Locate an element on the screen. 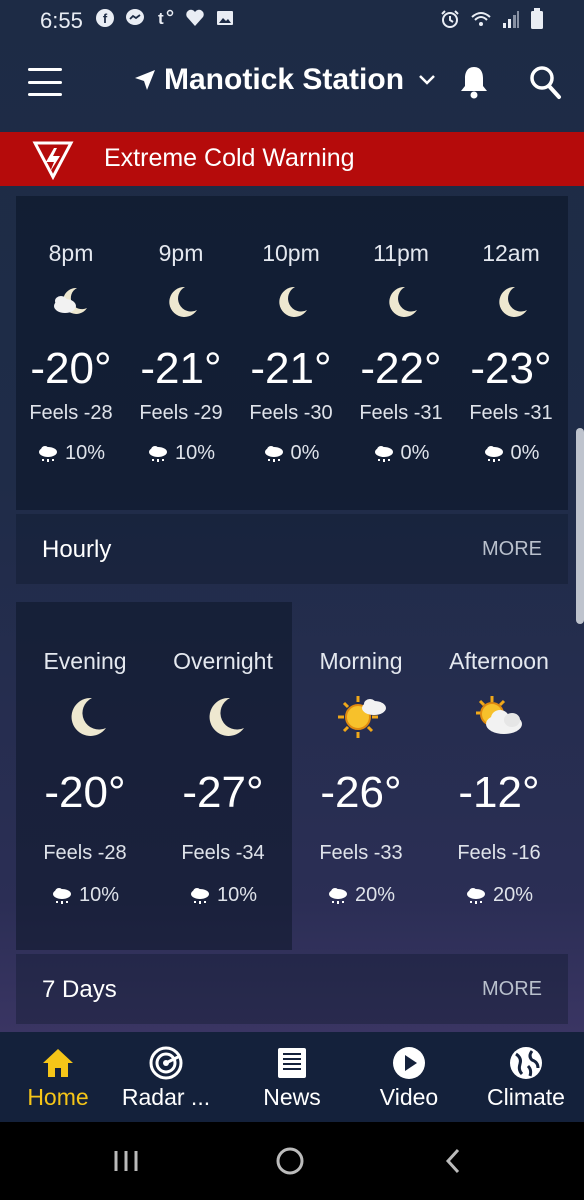 This screenshot has height=1200, width=584. hour-item: 12am -23° Feels -31 0% is located at coordinates (511, 353).